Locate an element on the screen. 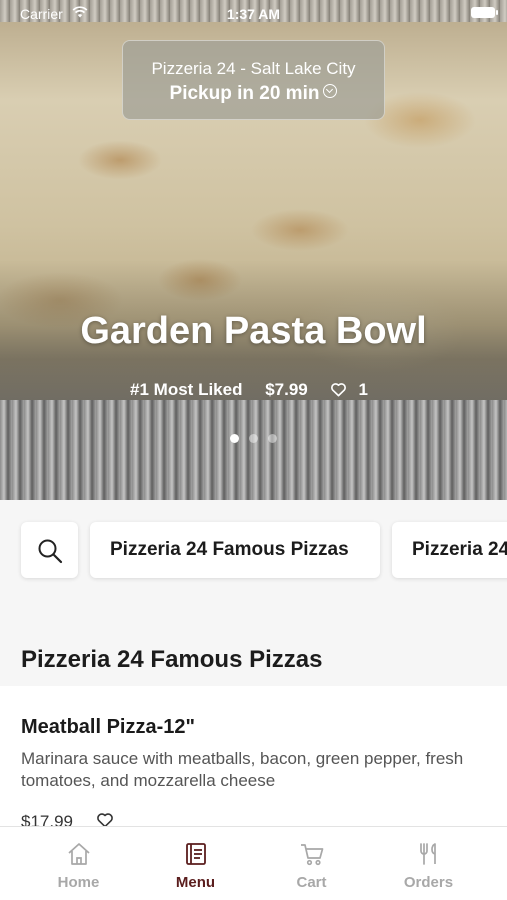  featured-price: $7.99 is located at coordinates (286, 389).